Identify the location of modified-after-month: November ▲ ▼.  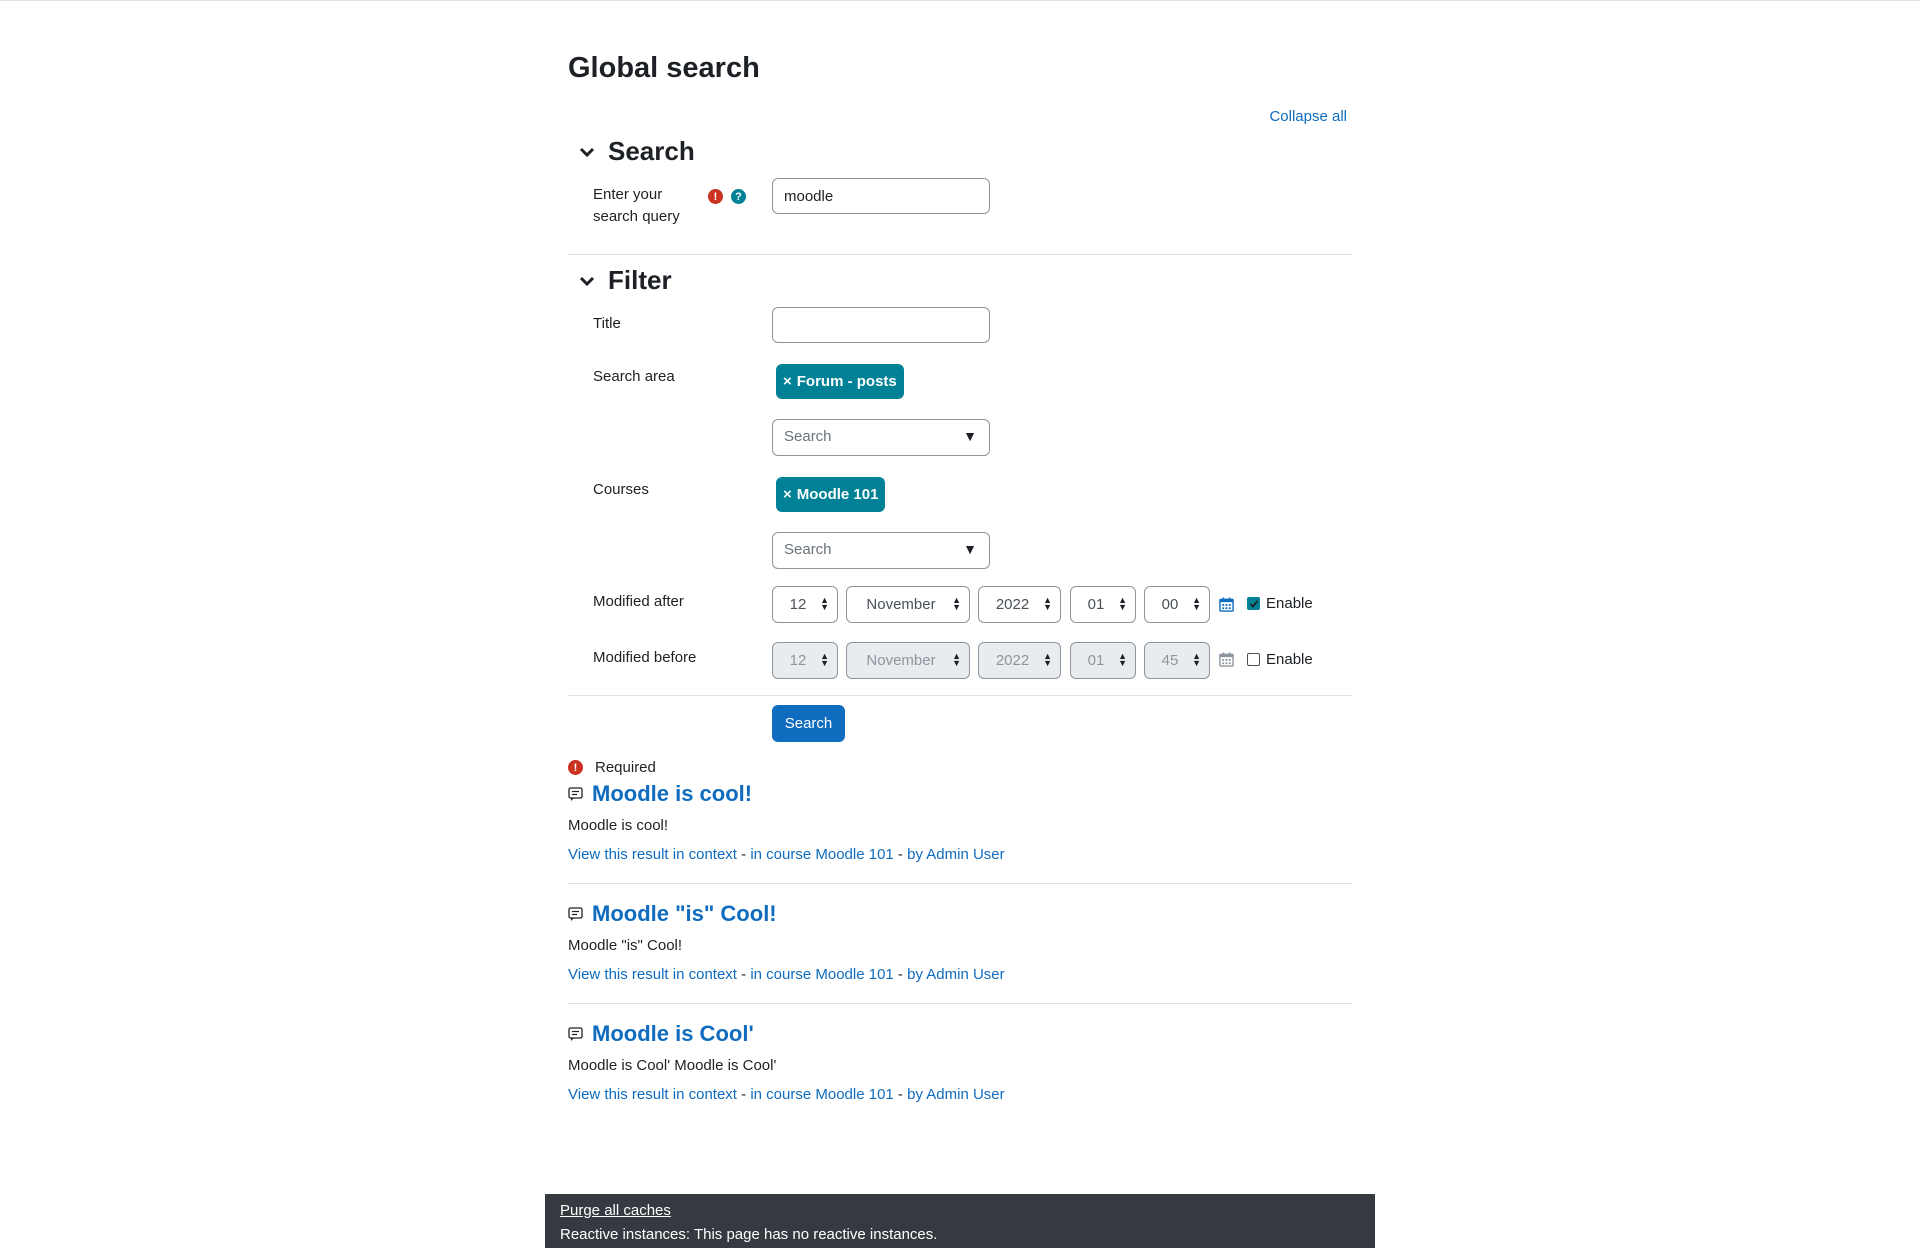
(908, 604).